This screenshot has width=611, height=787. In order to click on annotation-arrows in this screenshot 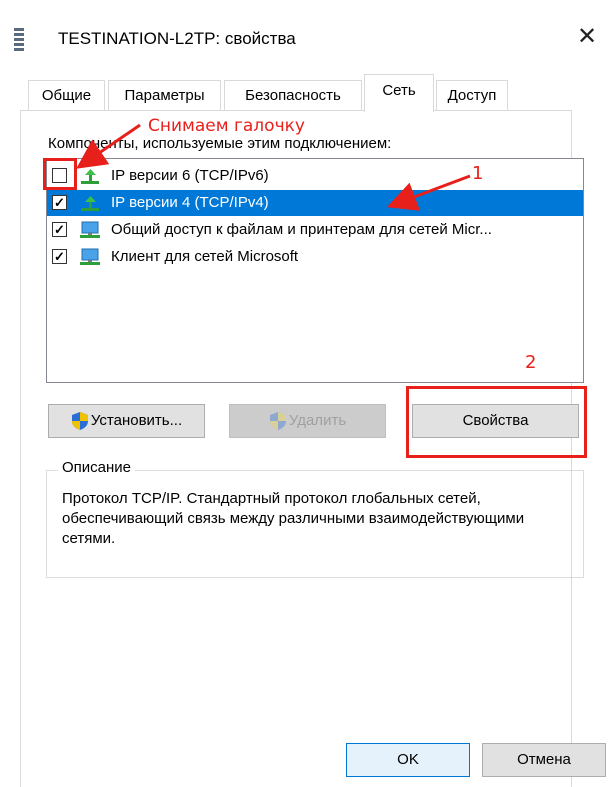, I will do `click(273, 167)`.